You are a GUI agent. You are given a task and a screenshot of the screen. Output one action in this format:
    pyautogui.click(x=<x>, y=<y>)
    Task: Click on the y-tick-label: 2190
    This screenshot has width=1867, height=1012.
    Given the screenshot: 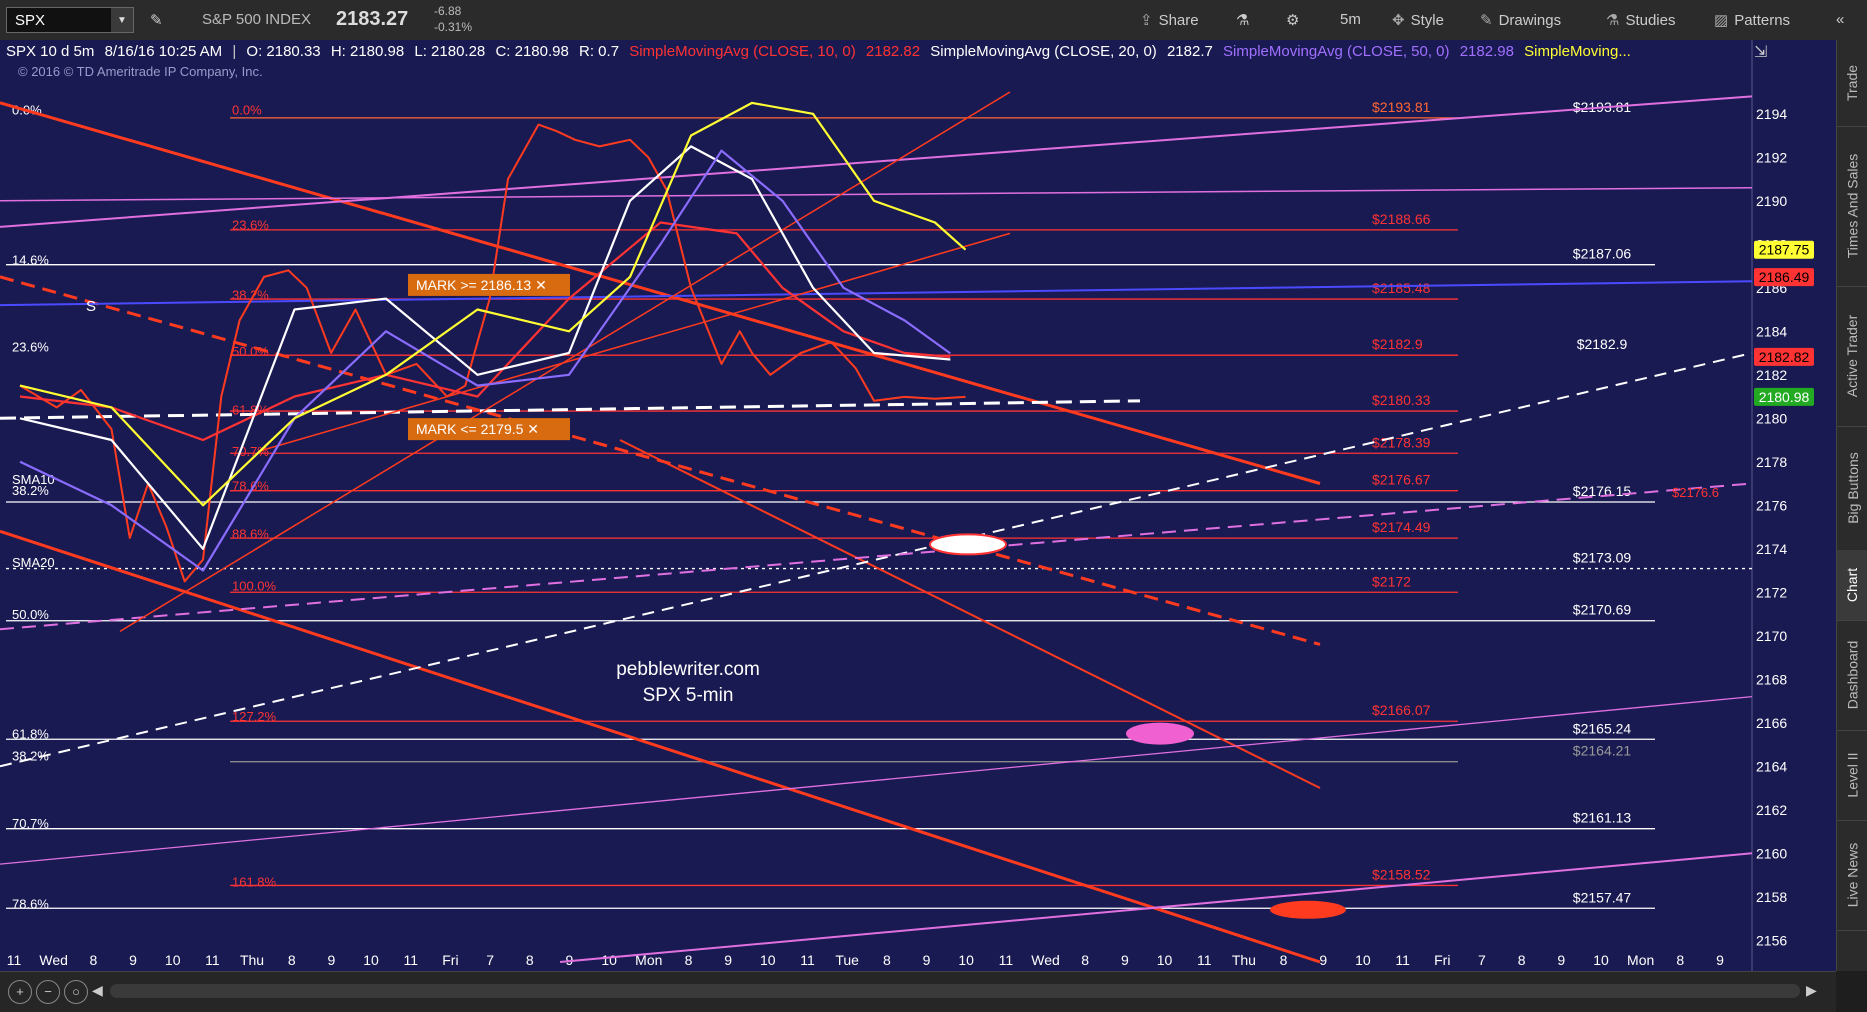 What is the action you would take?
    pyautogui.click(x=1771, y=201)
    